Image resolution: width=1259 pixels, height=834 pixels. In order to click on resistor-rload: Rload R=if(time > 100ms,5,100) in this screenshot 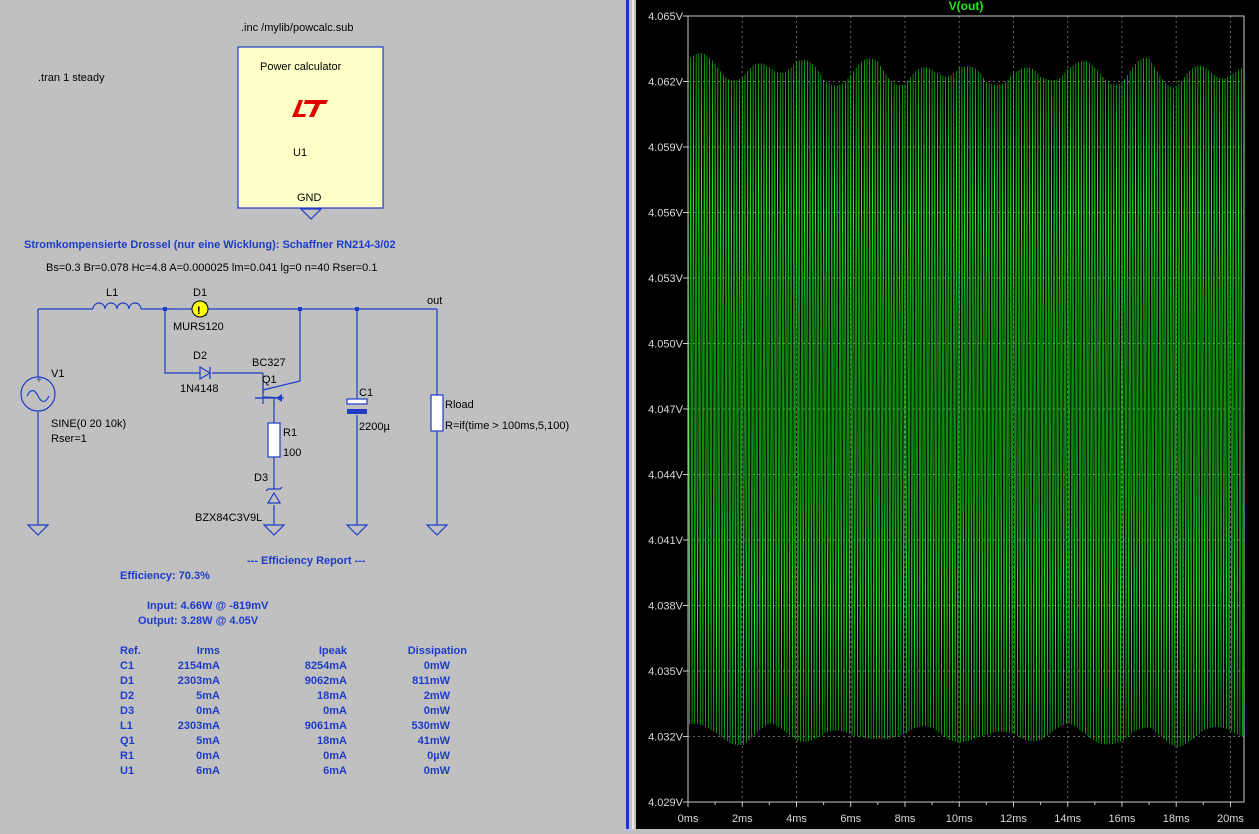, I will do `click(499, 413)`.